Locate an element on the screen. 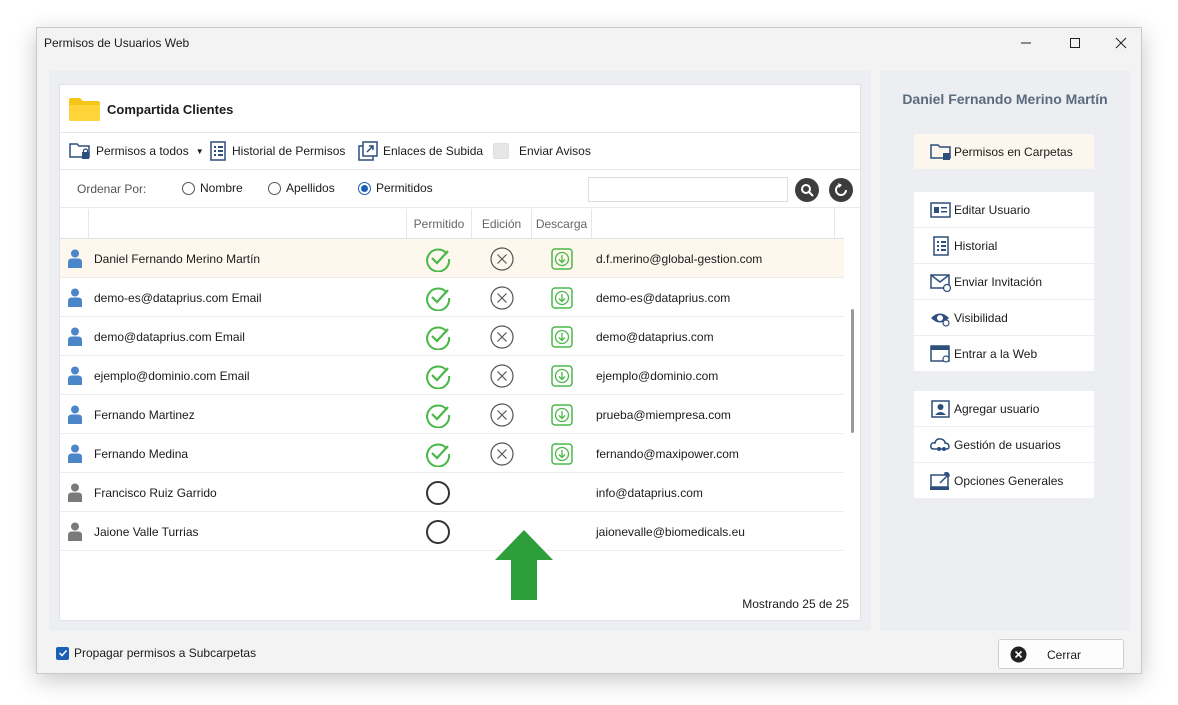 Image resolution: width=1178 pixels, height=705 pixels. opciones-generales-button: Opciones Generales is located at coordinates (1004, 480).